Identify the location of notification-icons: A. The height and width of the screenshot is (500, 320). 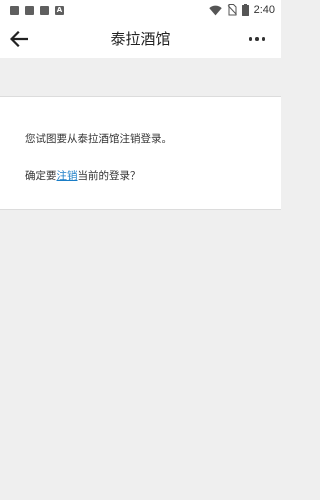
(37, 10).